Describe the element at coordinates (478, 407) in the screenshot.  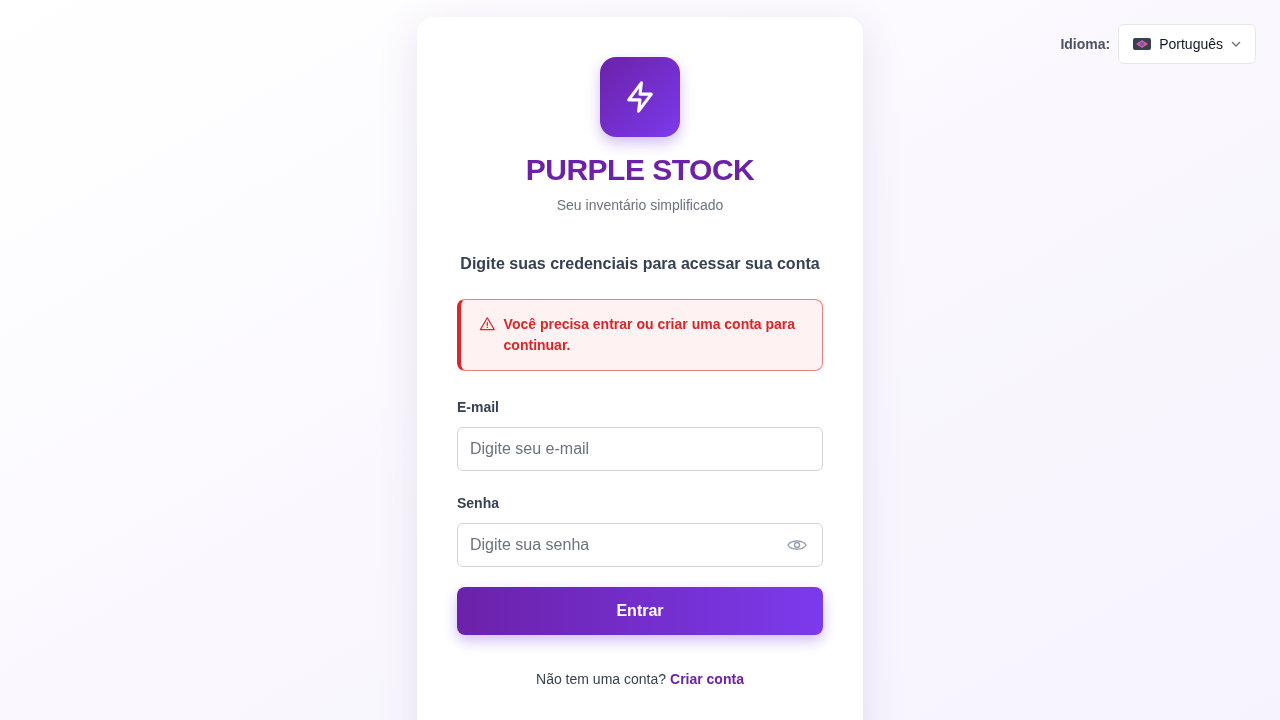
I see `field-label: E-mail` at that location.